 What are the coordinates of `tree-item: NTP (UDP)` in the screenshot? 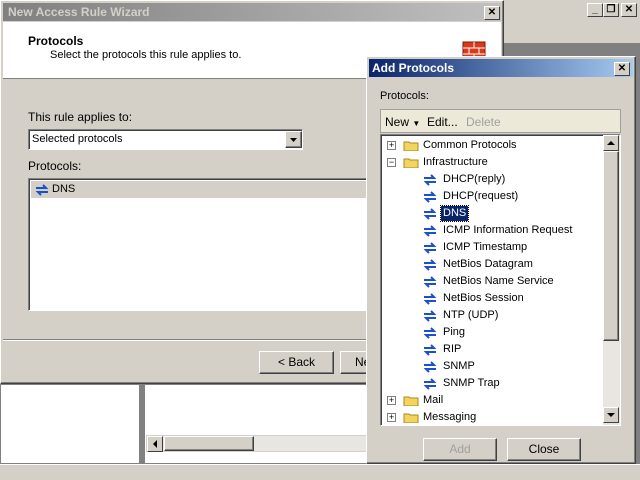 It's located at (492, 315).